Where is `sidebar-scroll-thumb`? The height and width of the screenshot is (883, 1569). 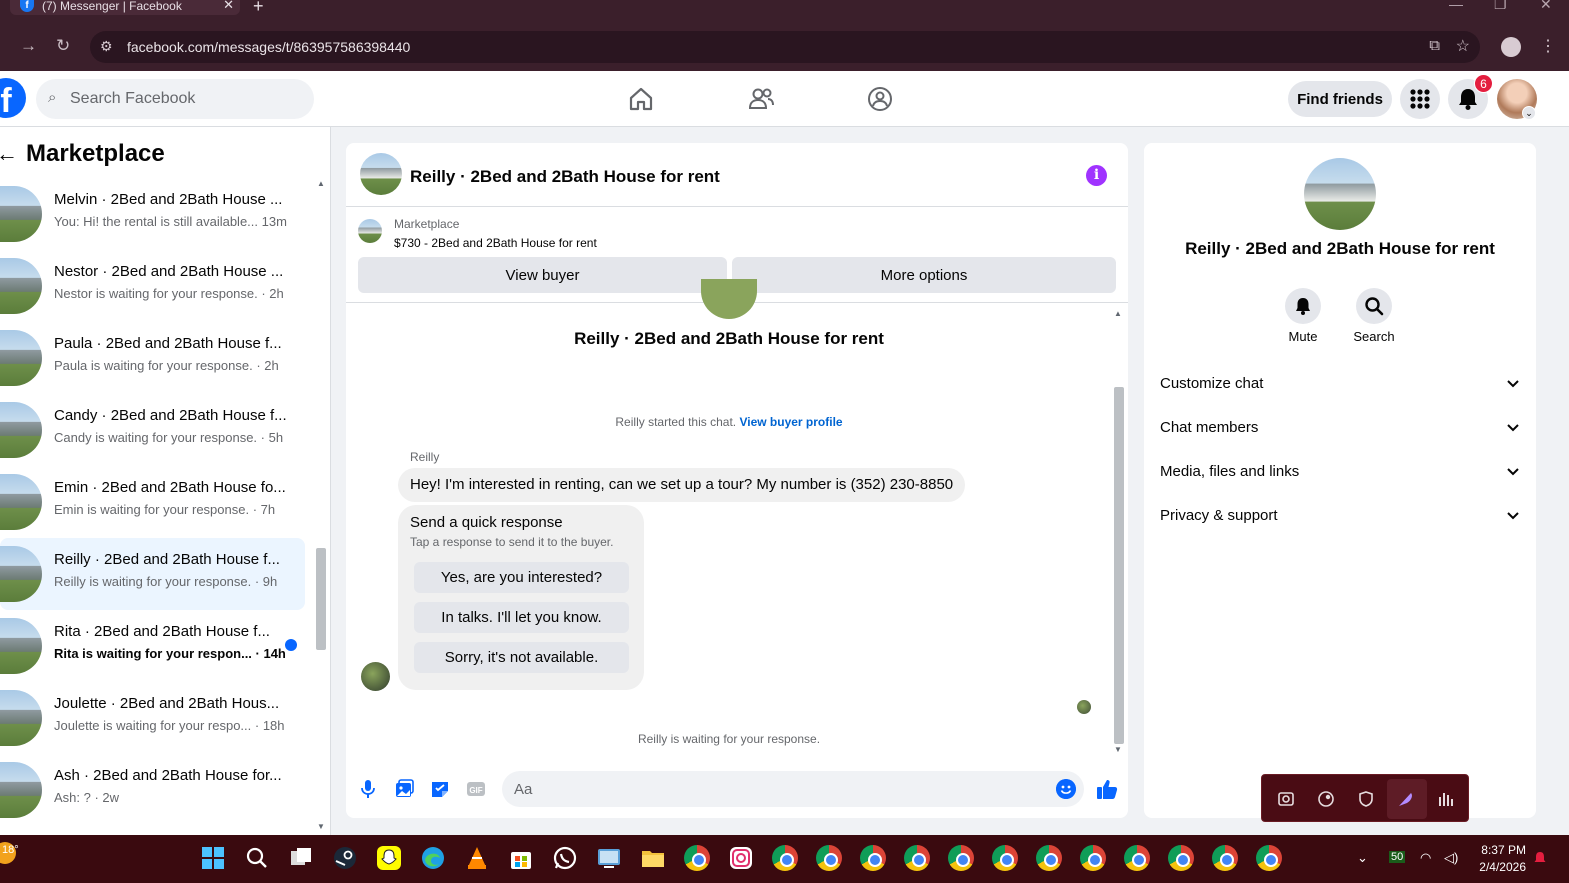
sidebar-scroll-thumb is located at coordinates (321, 599).